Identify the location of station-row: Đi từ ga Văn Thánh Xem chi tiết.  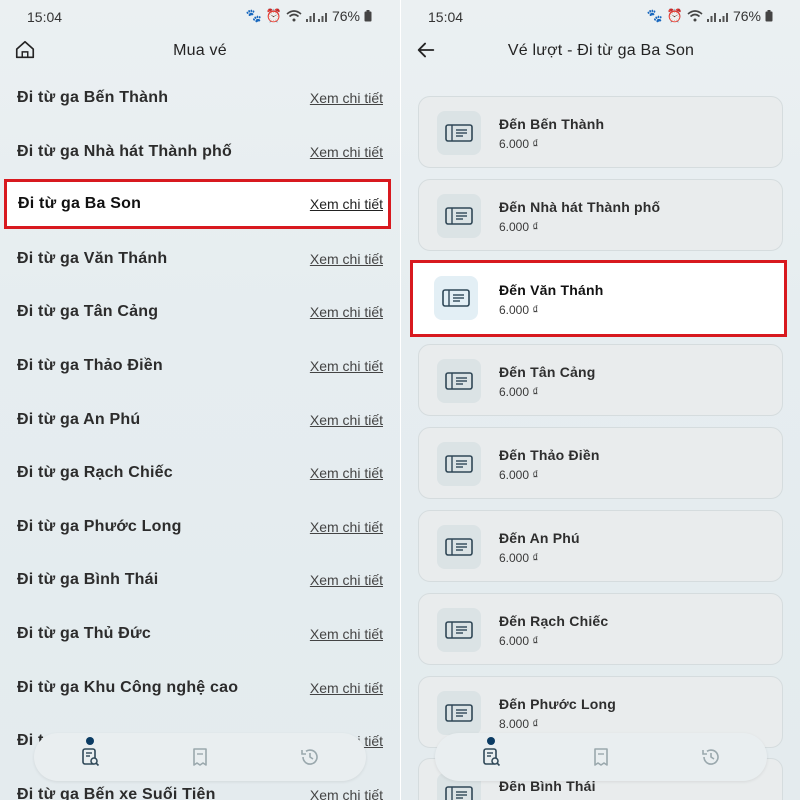
(200, 259).